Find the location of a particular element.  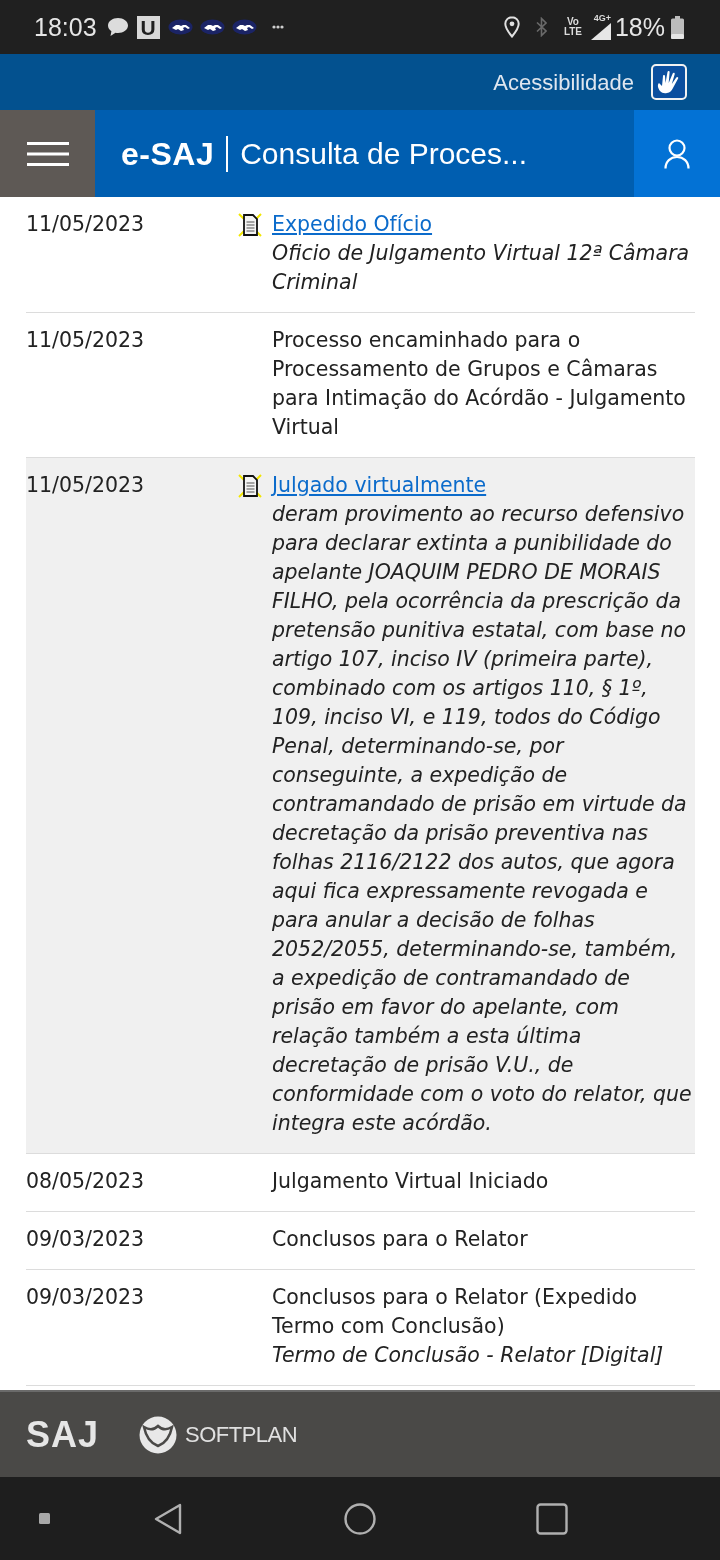

volte-label: Vo LTE is located at coordinates (572, 27).